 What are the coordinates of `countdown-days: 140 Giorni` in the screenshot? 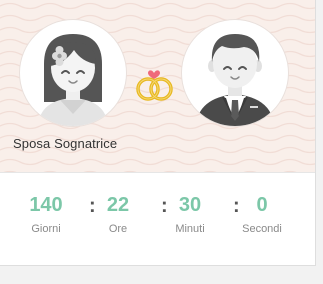 It's located at (46, 212).